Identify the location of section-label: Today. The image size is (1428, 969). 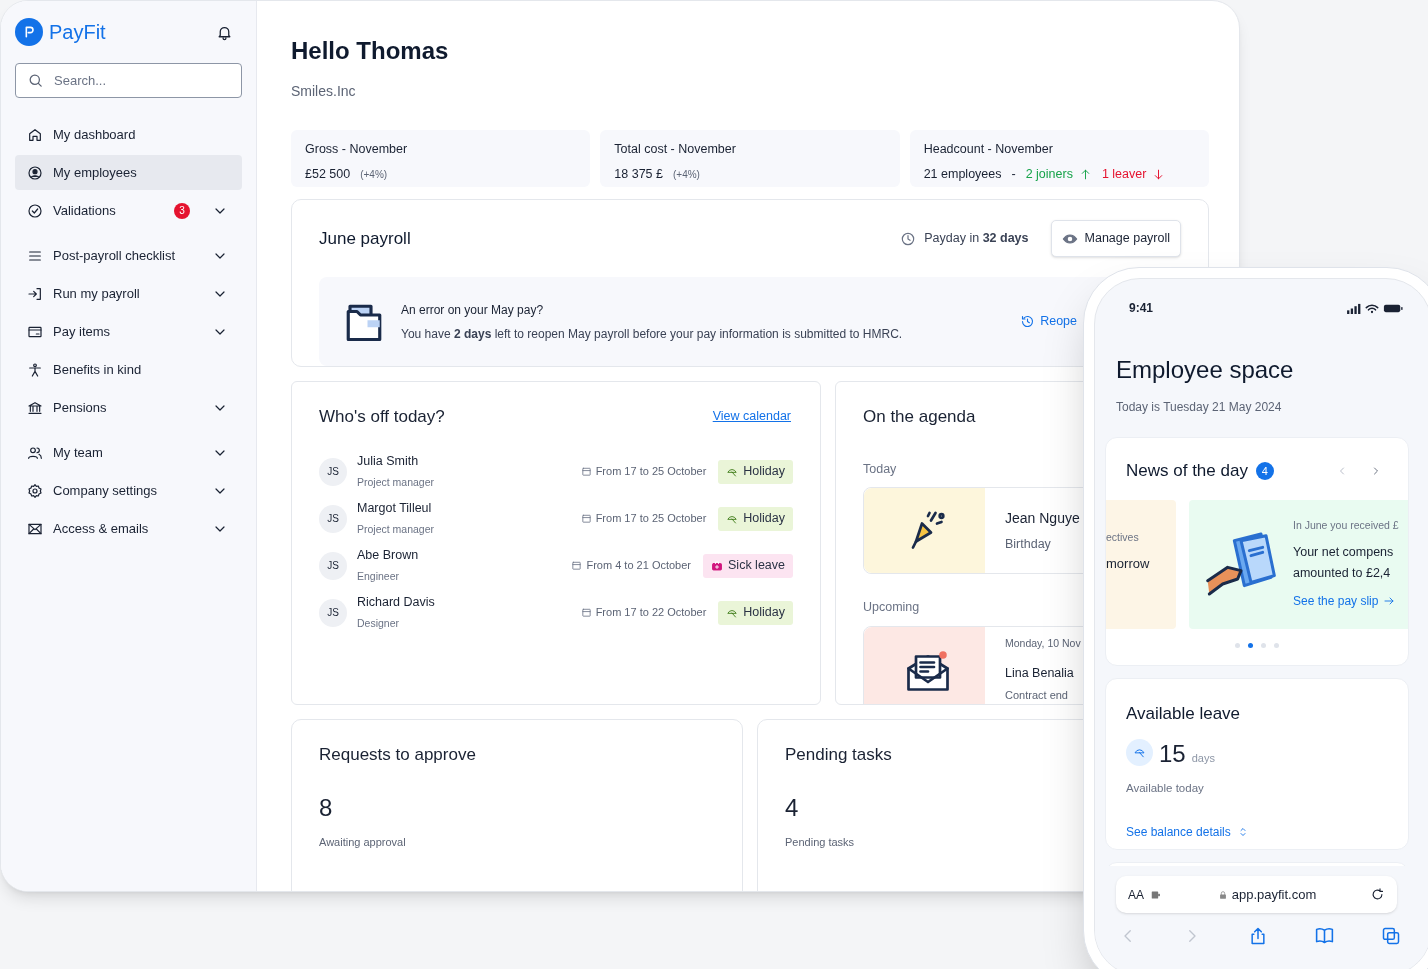
(880, 469).